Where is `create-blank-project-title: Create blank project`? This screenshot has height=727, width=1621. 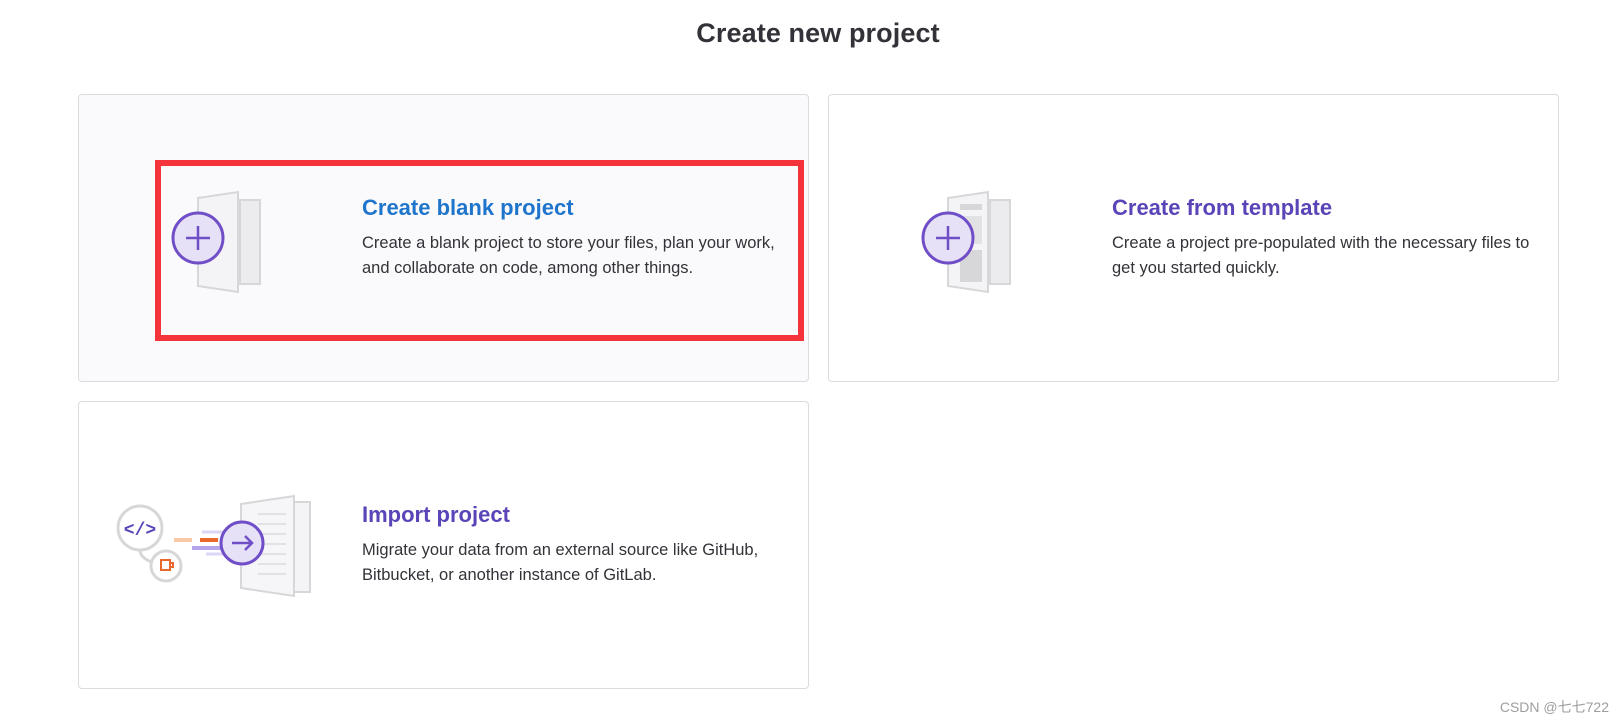
create-blank-project-title: Create blank project is located at coordinates (572, 208).